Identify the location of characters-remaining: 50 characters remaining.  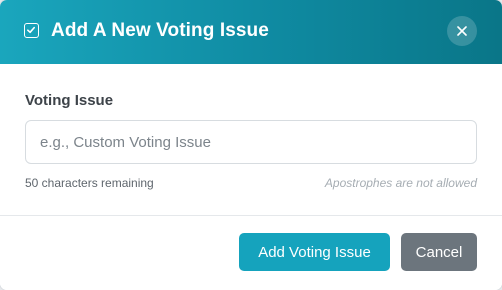
(89, 183).